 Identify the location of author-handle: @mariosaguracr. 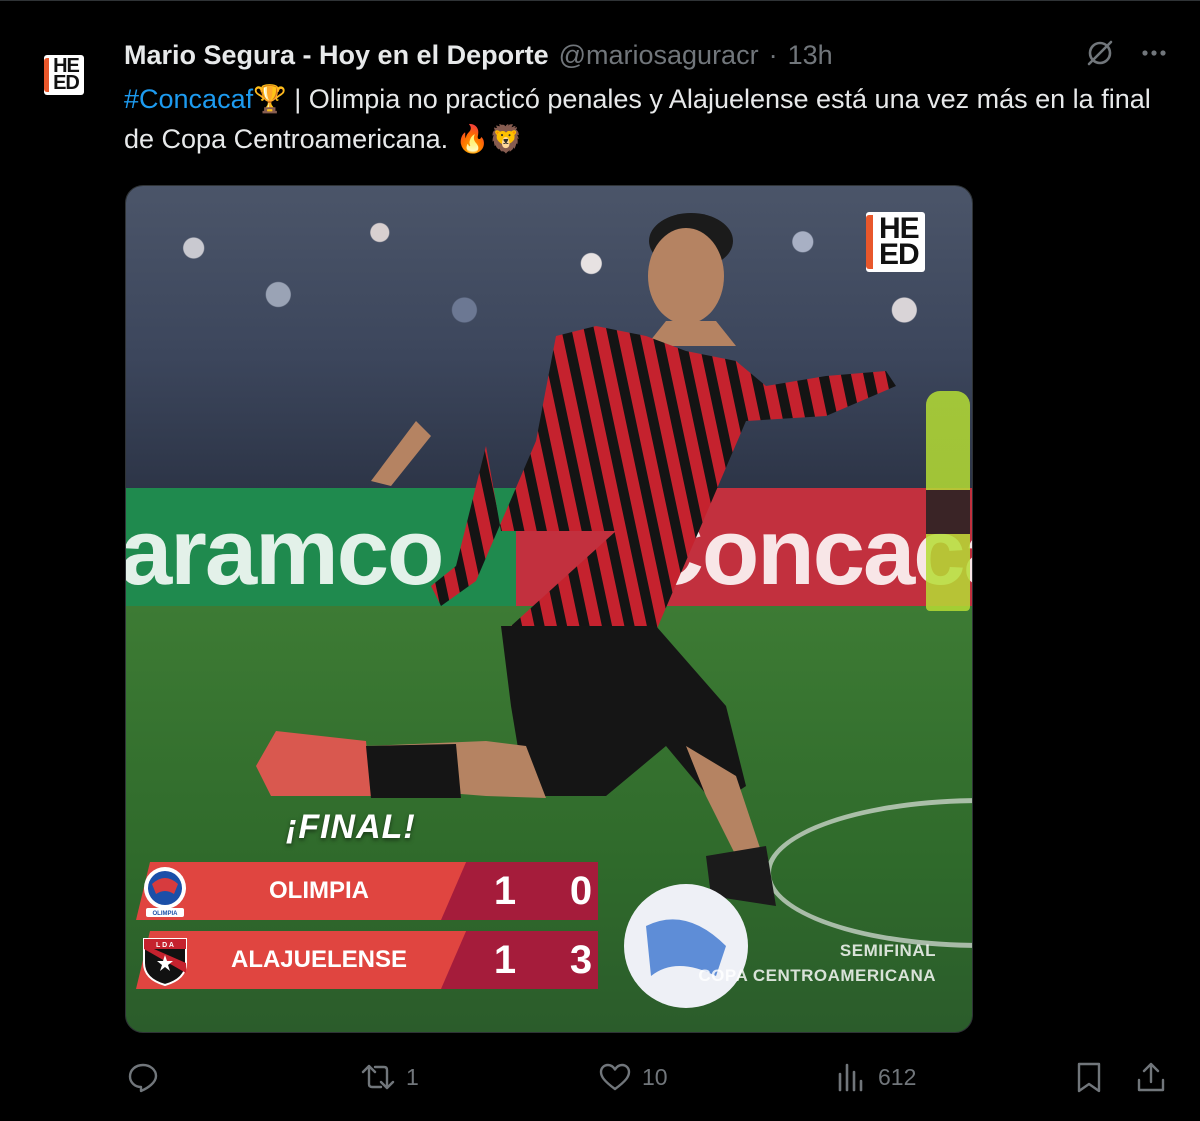
(659, 55).